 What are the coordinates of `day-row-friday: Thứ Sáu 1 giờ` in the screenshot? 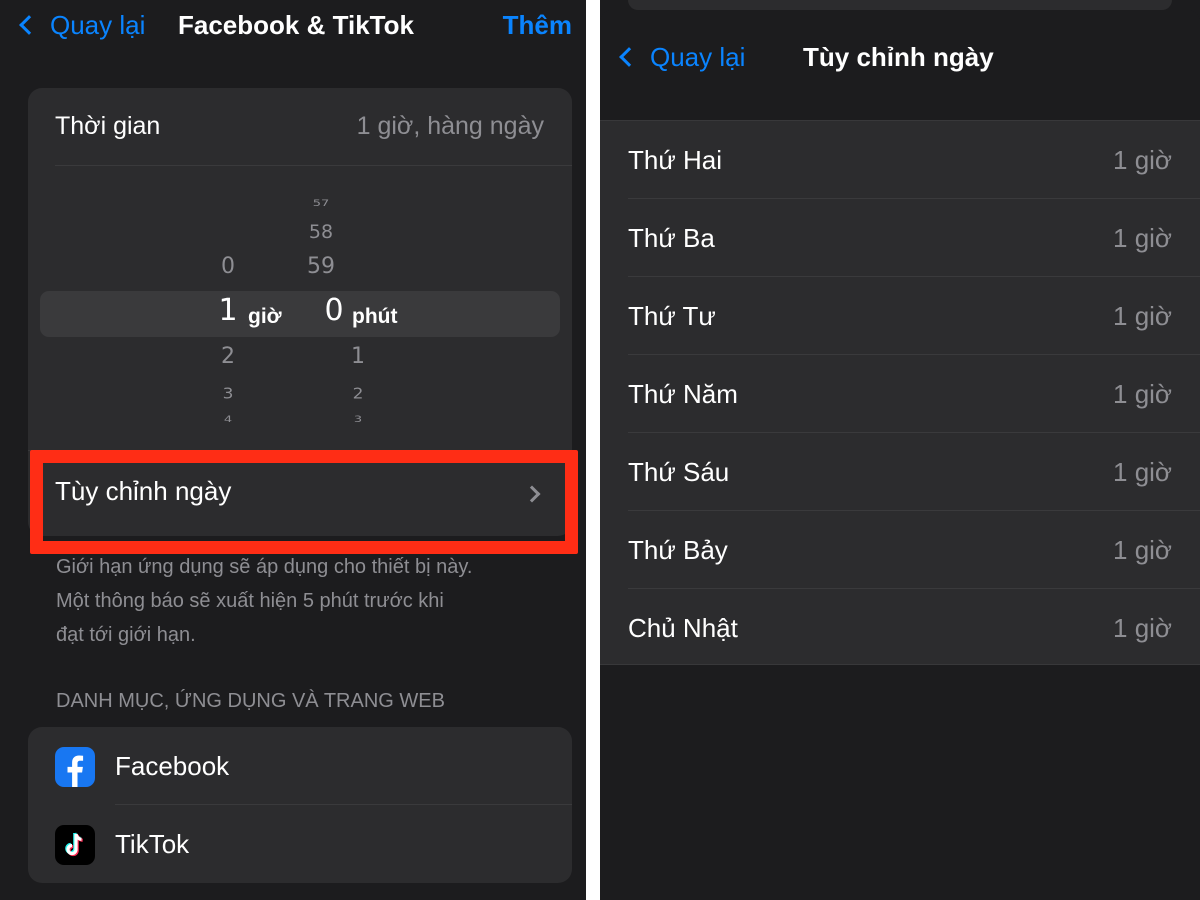 It's located at (900, 472).